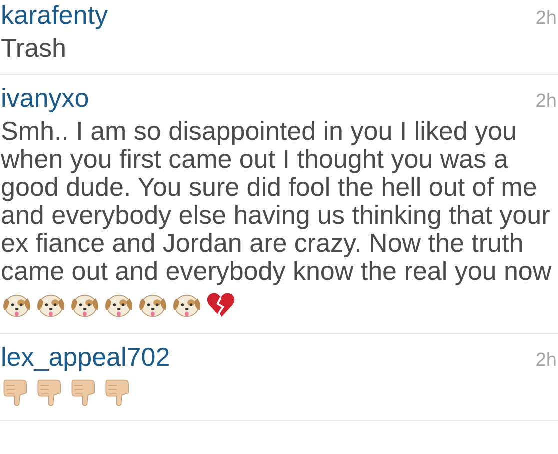 The image size is (558, 454). What do you see at coordinates (45, 98) in the screenshot?
I see `username-link: ivanyxo` at bounding box center [45, 98].